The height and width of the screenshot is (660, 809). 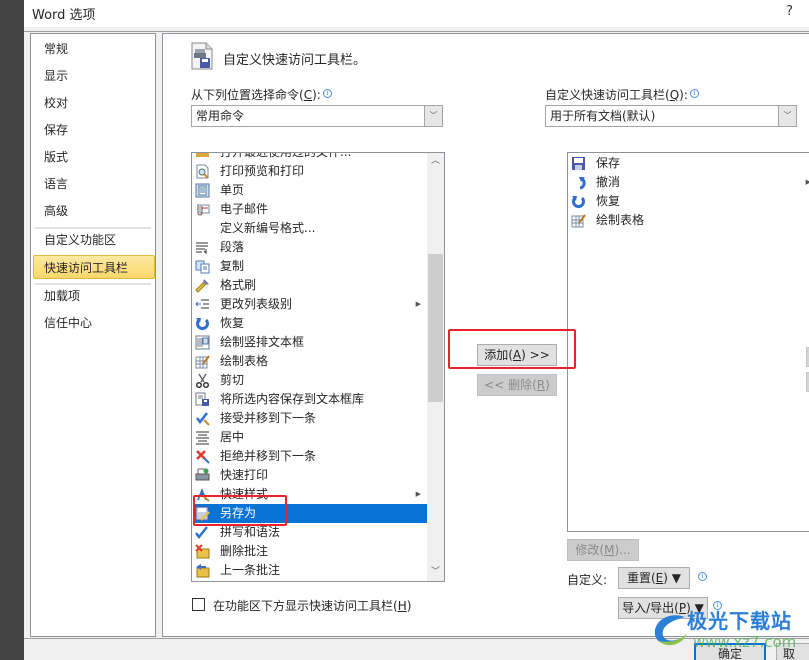 What do you see at coordinates (578, 182) in the screenshot?
I see `undo-icon` at bounding box center [578, 182].